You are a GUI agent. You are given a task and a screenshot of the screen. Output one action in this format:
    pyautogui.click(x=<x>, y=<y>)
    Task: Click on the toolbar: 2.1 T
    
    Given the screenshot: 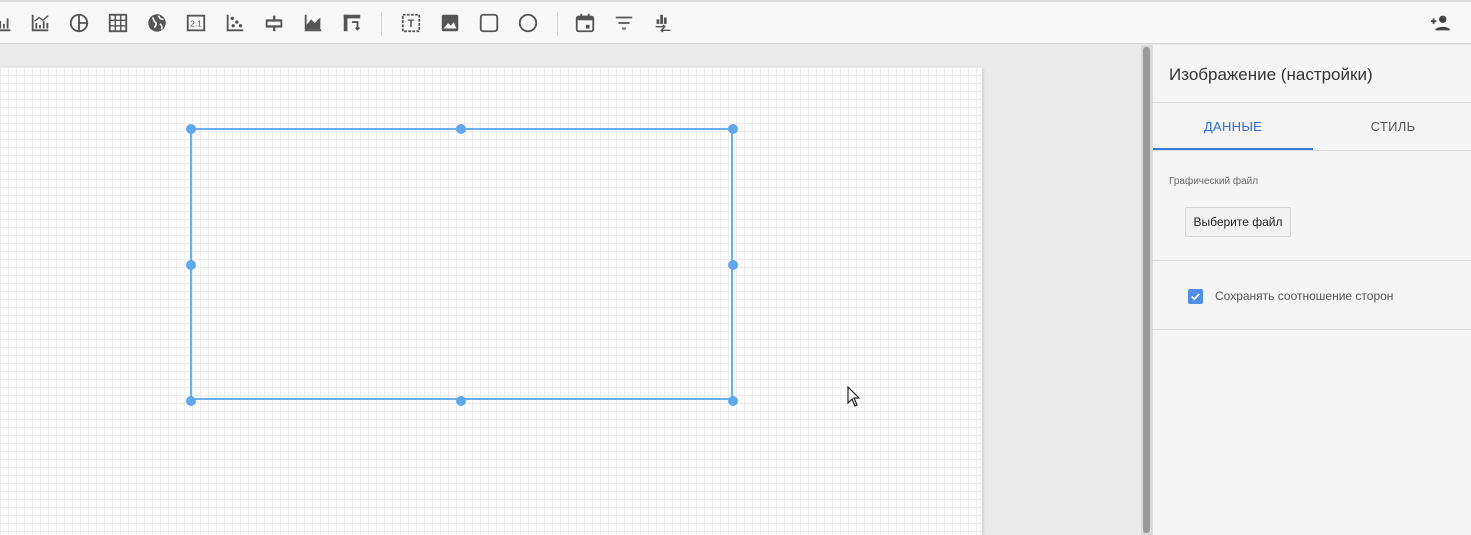 What is the action you would take?
    pyautogui.click(x=735, y=22)
    